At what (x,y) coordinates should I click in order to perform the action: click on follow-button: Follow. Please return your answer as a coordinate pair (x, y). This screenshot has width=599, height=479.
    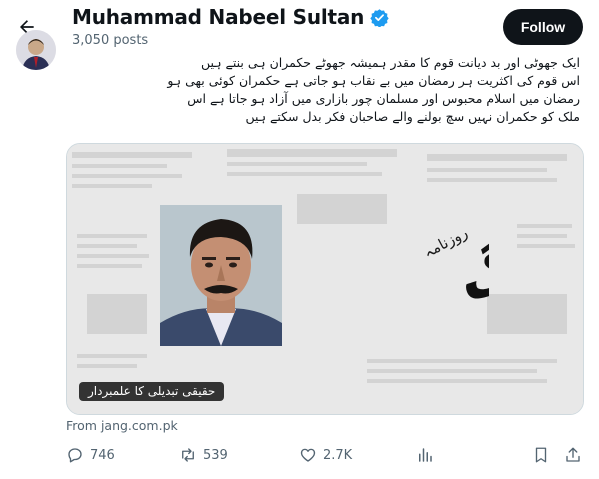
    Looking at the image, I should click on (543, 27).